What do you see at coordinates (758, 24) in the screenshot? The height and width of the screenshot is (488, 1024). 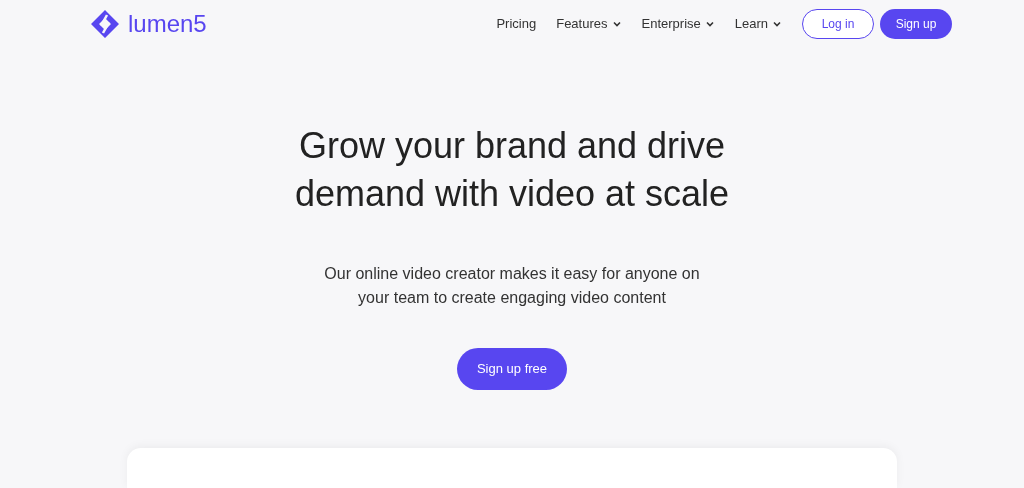 I see `nav-link: Learn` at bounding box center [758, 24].